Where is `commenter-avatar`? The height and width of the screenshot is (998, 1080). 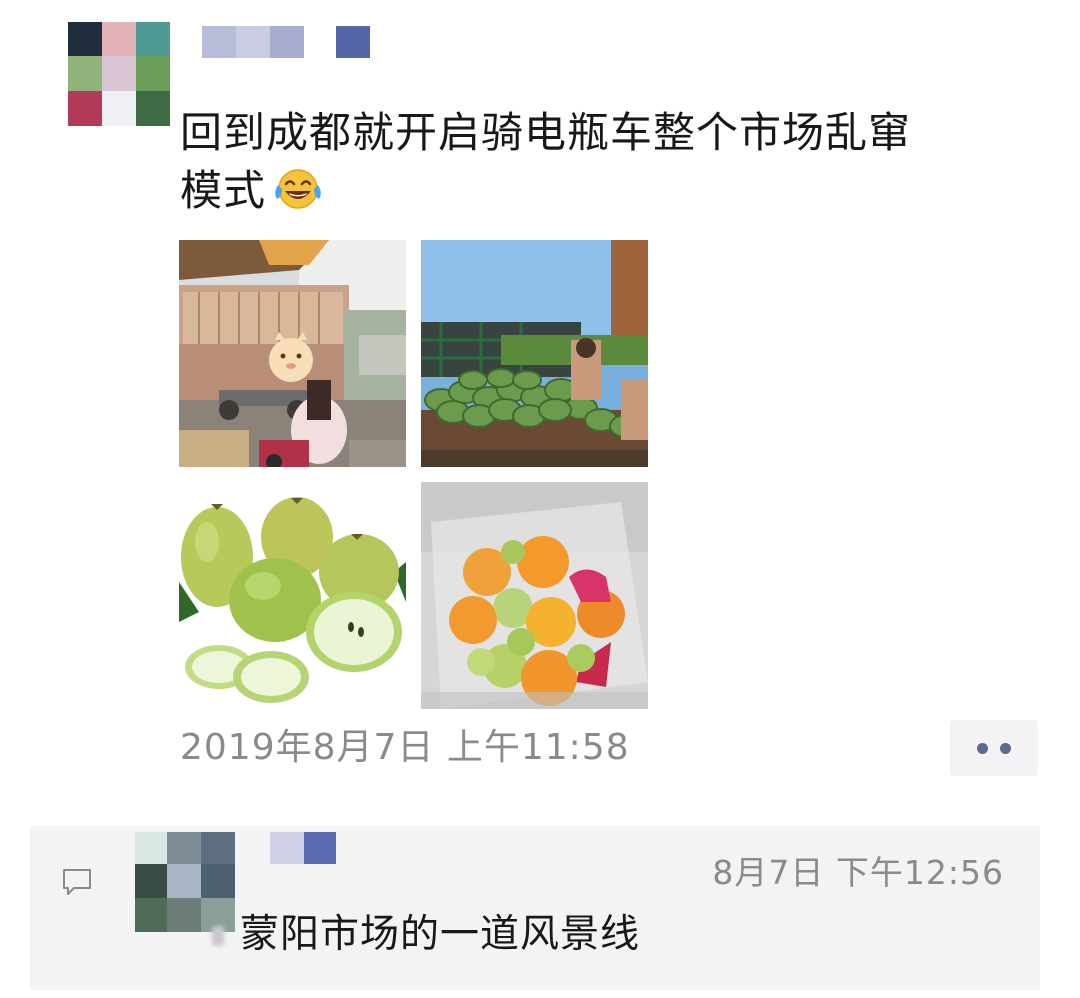
commenter-avatar is located at coordinates (185, 882).